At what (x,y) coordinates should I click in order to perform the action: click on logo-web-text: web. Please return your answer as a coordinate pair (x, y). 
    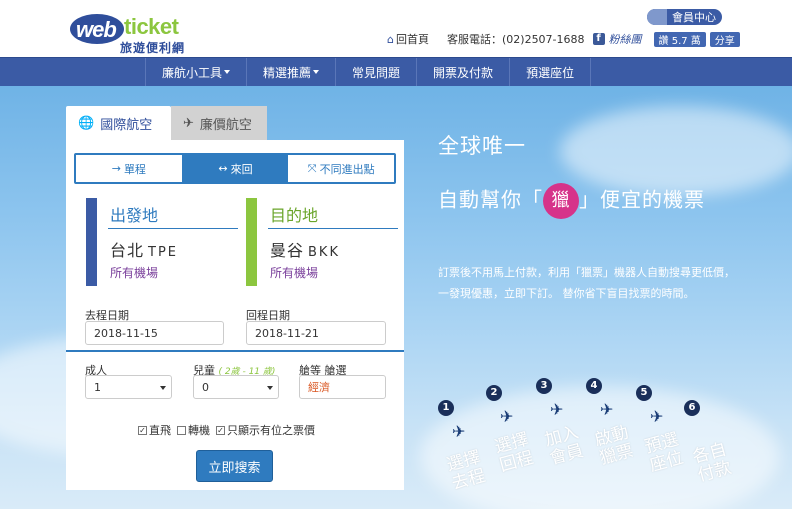
    Looking at the image, I should click on (96, 29).